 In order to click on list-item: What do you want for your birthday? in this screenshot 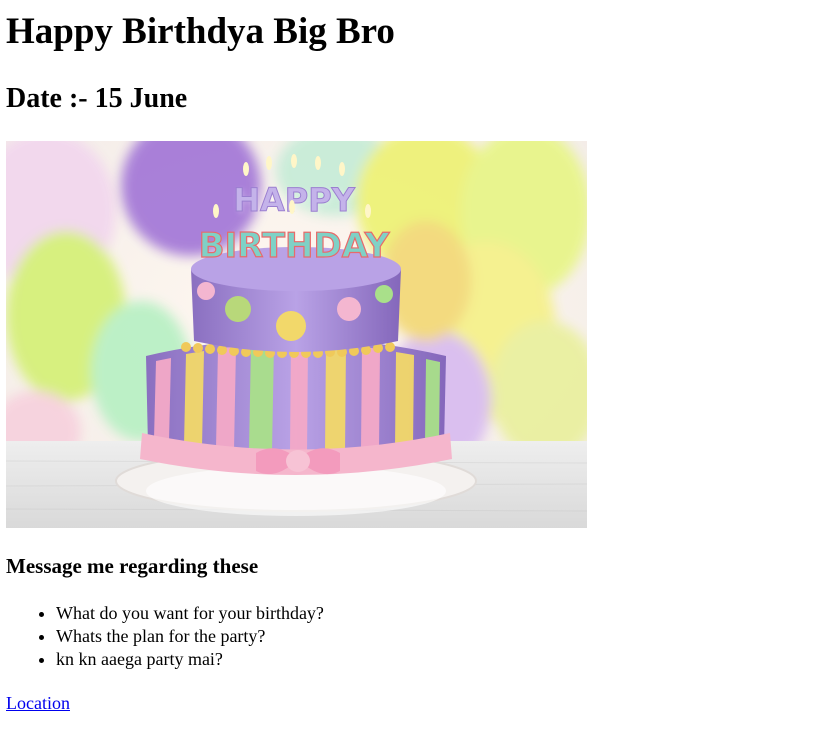, I will do `click(190, 613)`.